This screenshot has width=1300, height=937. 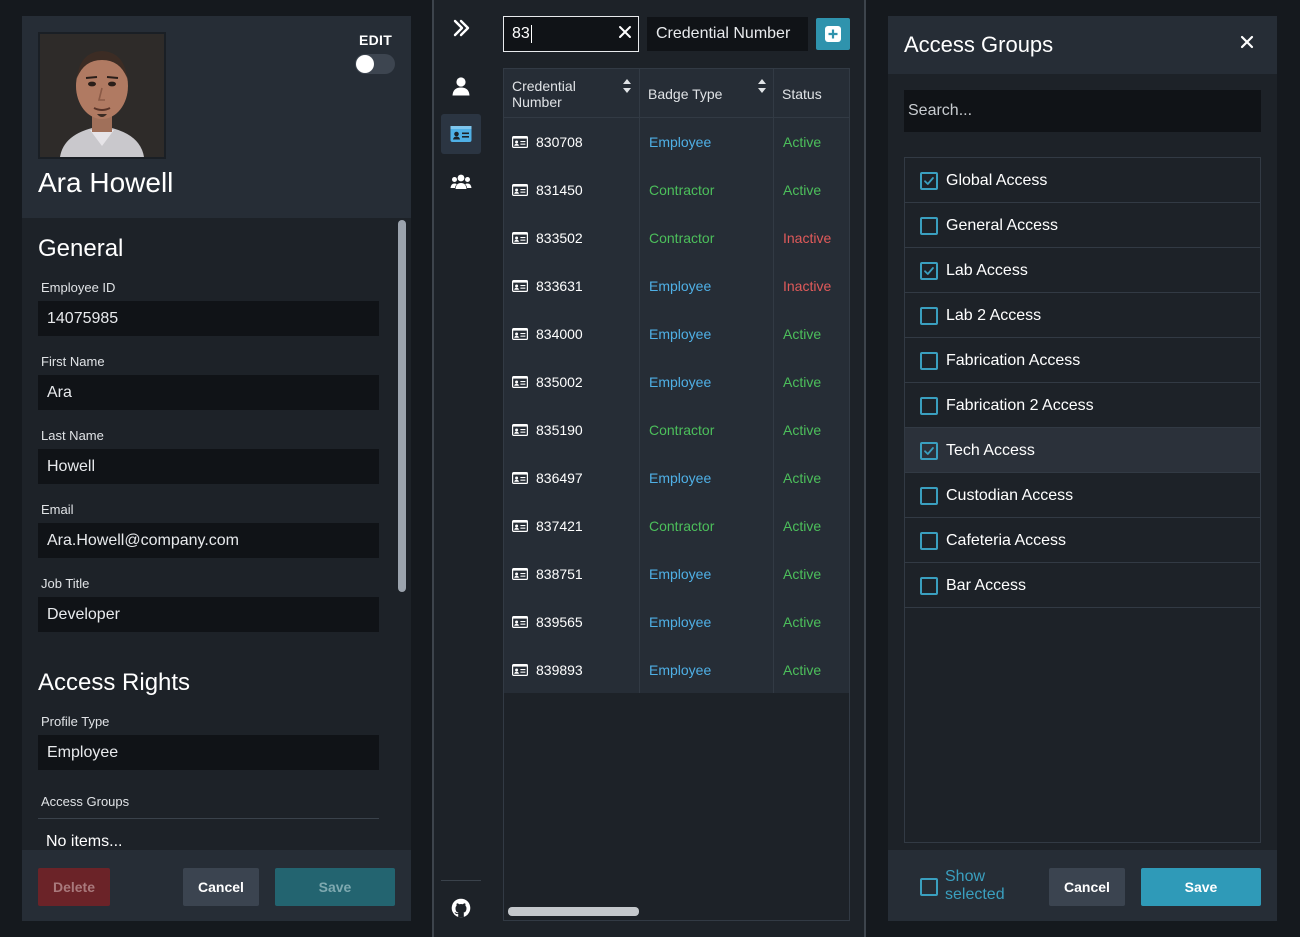 I want to click on dialog-cancel-button: Cancel, so click(x=1087, y=887).